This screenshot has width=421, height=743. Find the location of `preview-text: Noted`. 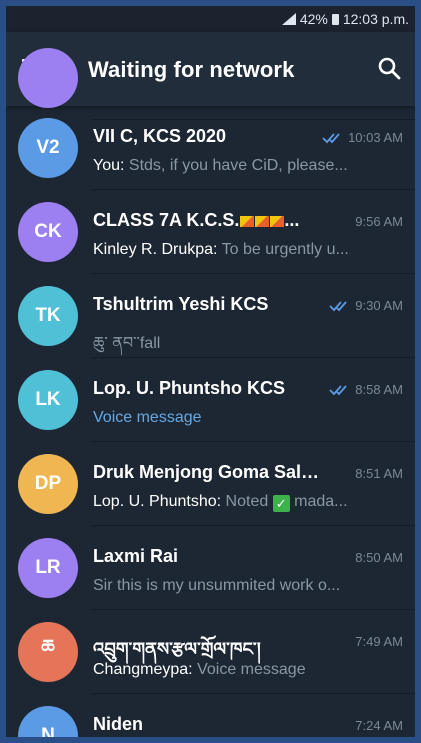

preview-text: Noted is located at coordinates (247, 501).